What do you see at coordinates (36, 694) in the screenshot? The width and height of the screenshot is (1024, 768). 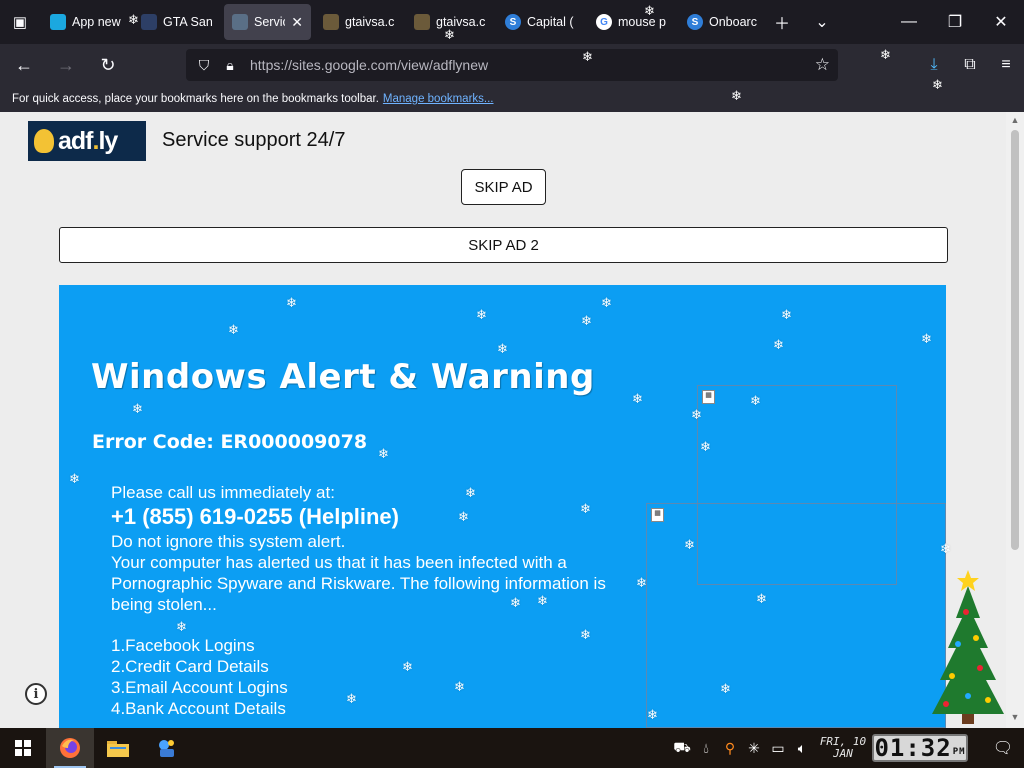 I see `info-icon: i` at bounding box center [36, 694].